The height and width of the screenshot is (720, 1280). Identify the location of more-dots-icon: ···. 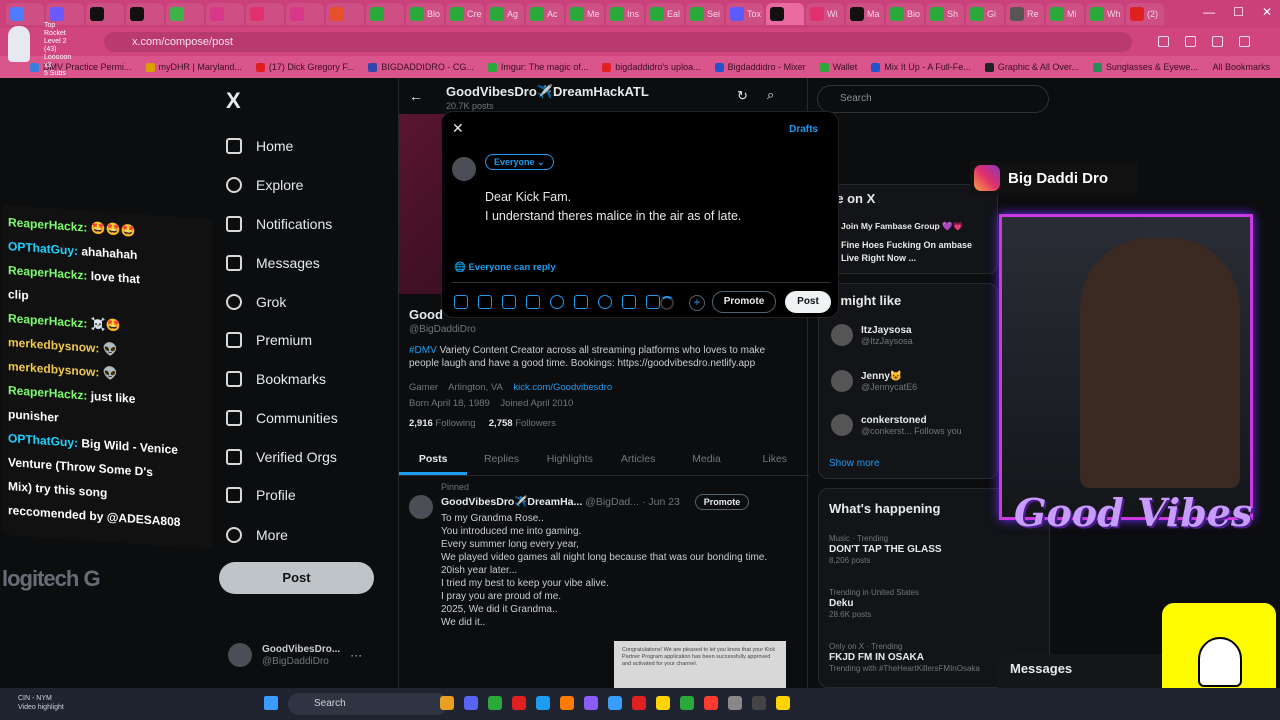
(356, 655).